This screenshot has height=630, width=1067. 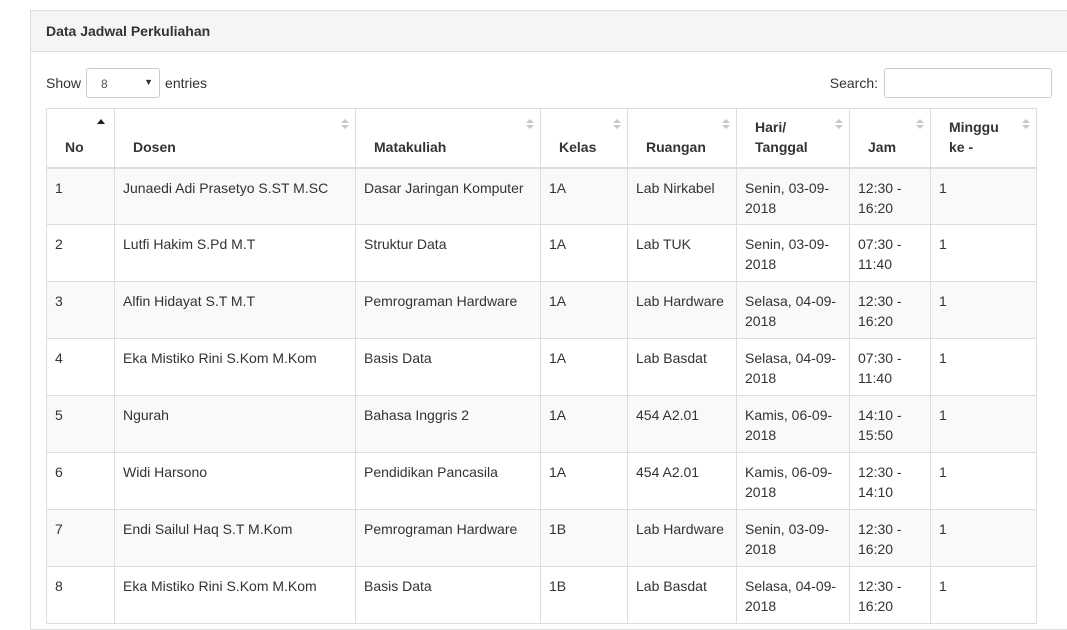 What do you see at coordinates (235, 481) in the screenshot?
I see `cell-dosen: Widi Harsono` at bounding box center [235, 481].